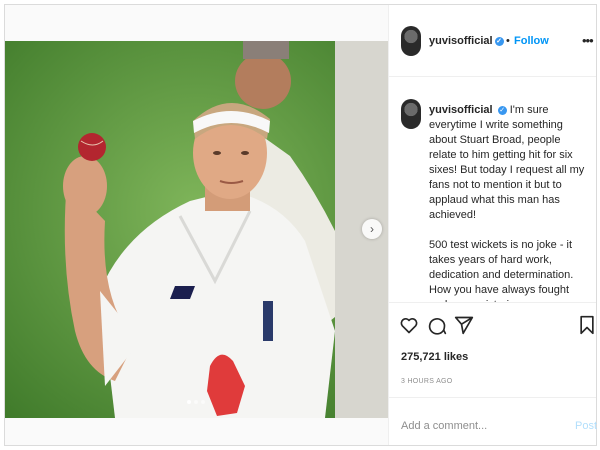  I want to click on comment-section: Post, so click(493, 422).